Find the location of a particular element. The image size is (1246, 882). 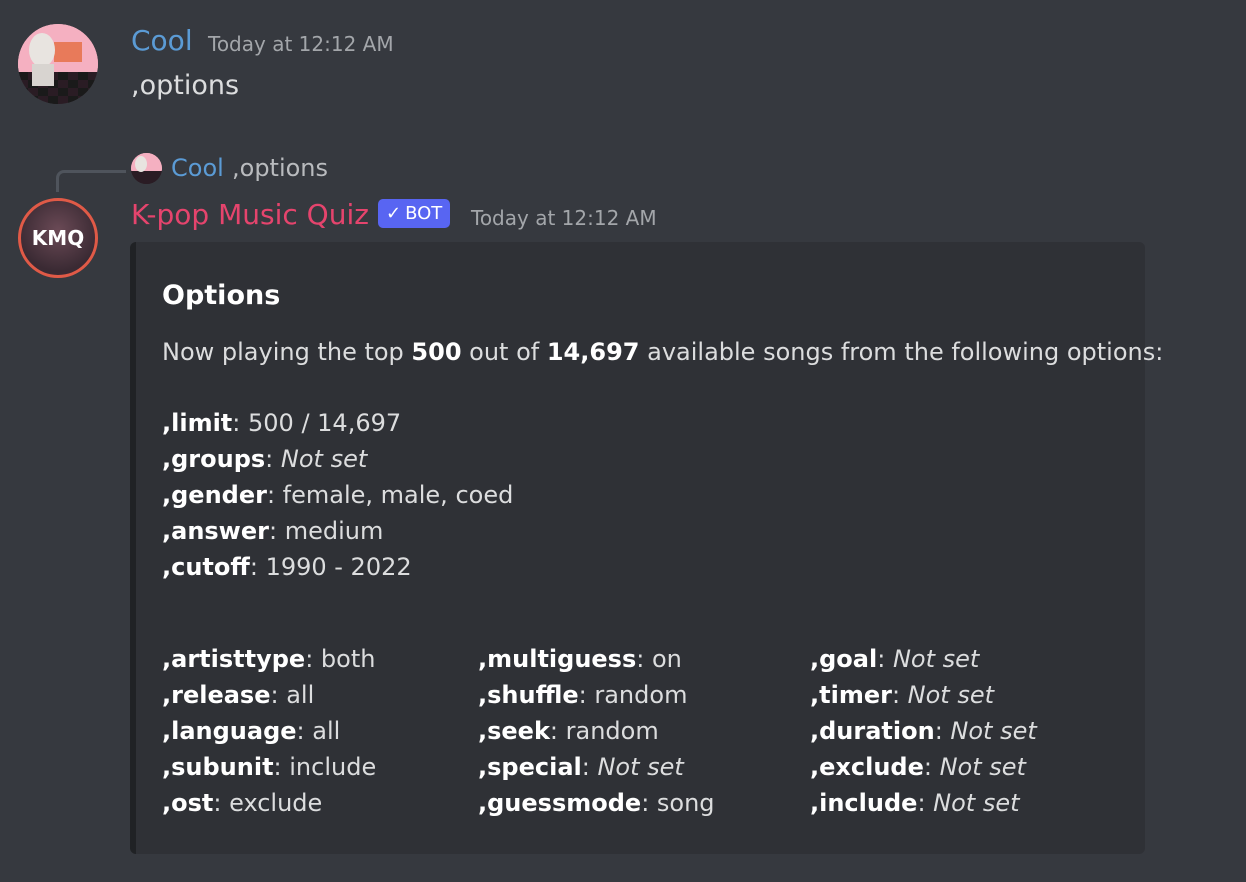

extra-option-line: ,goal: Not set is located at coordinates (895, 659).